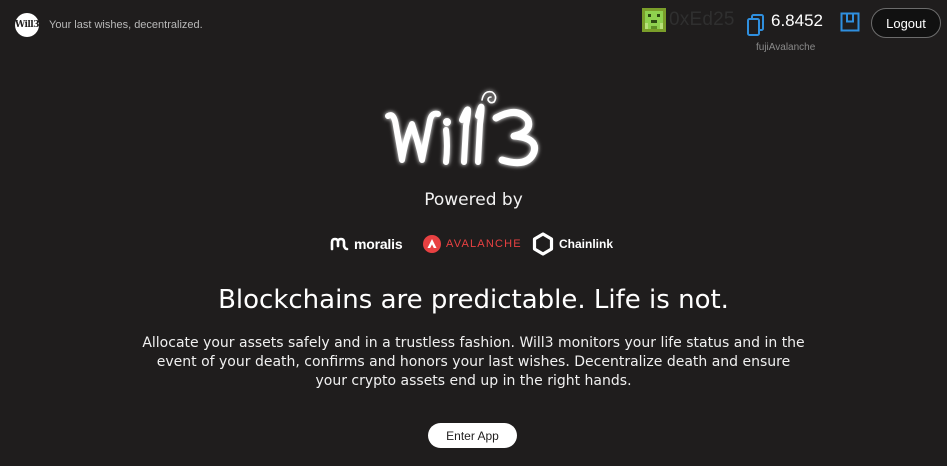 The height and width of the screenshot is (466, 947). I want to click on network-name: fujiAvalanche, so click(786, 47).